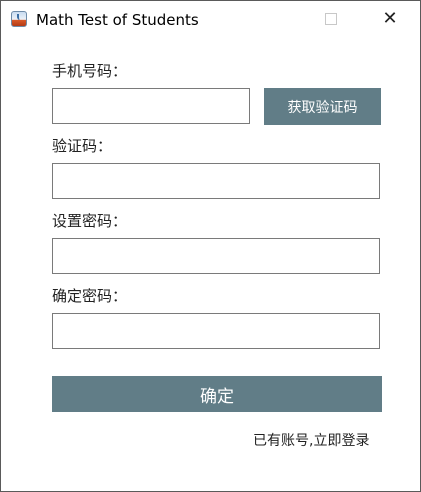 The width and height of the screenshot is (421, 492). Describe the element at coordinates (210, 19) in the screenshot. I see `title-bar: Math Test of Students ✕` at that location.